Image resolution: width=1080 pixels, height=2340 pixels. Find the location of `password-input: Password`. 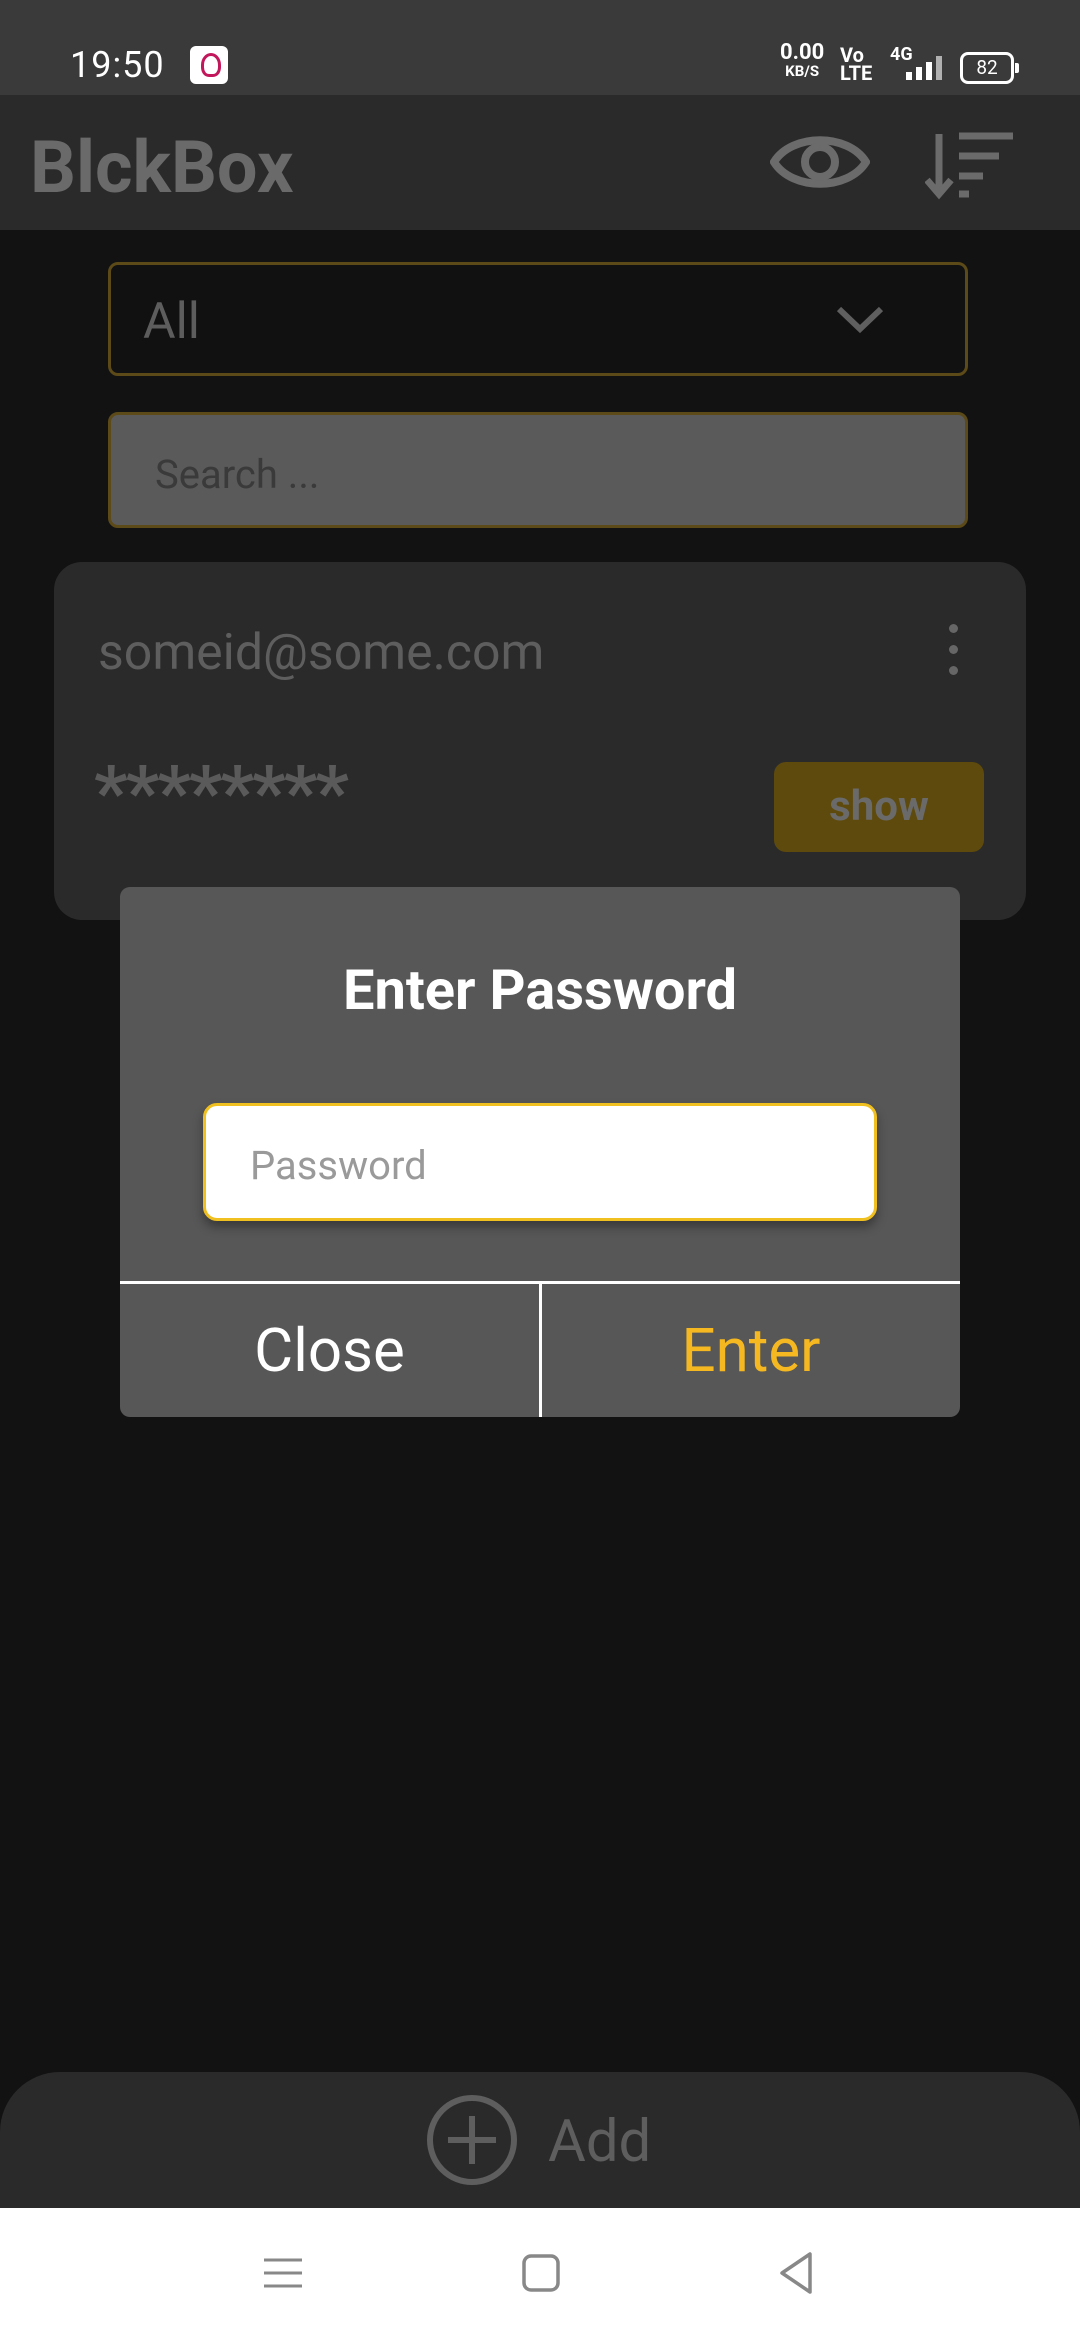

password-input: Password is located at coordinates (540, 1162).